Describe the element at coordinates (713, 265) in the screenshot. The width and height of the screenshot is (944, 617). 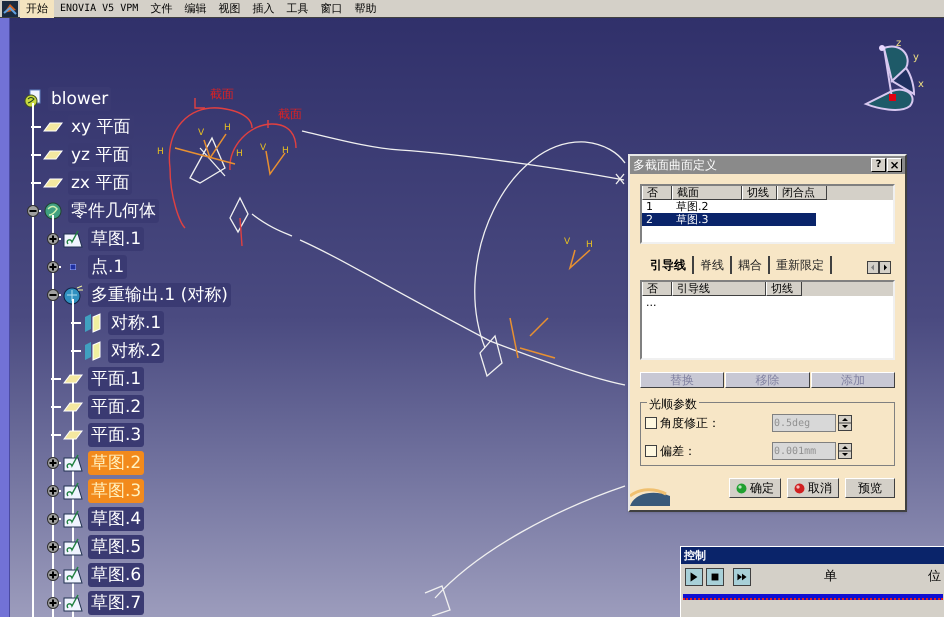
I see `tab: 脊线` at that location.